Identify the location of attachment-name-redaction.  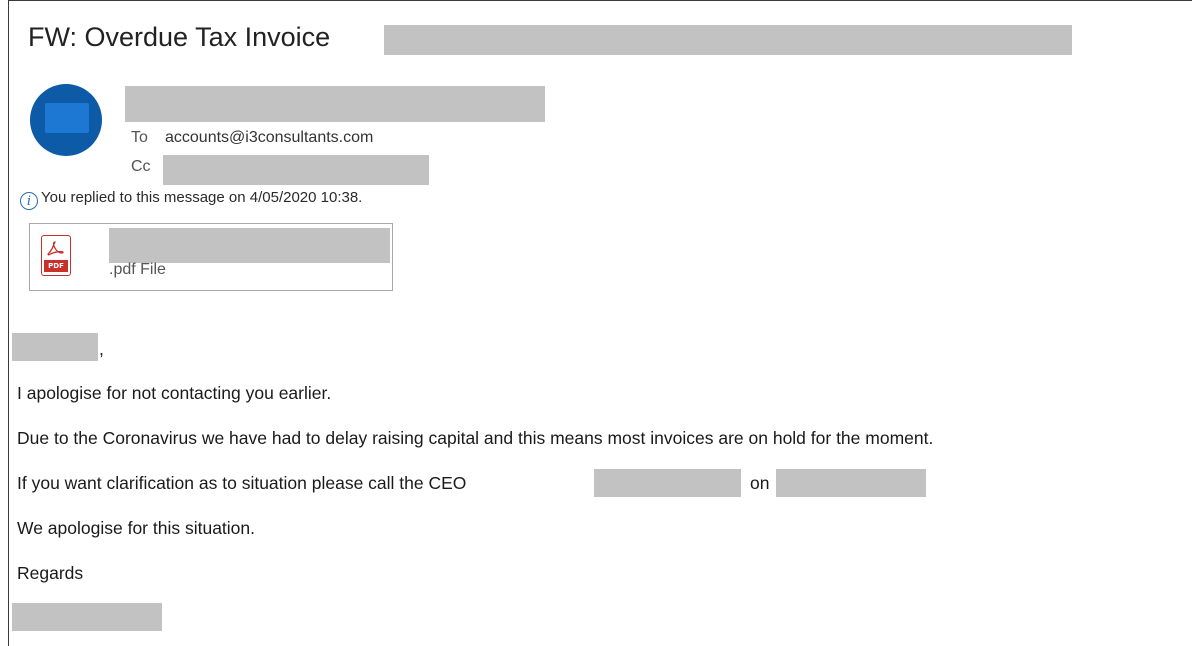
(249, 245).